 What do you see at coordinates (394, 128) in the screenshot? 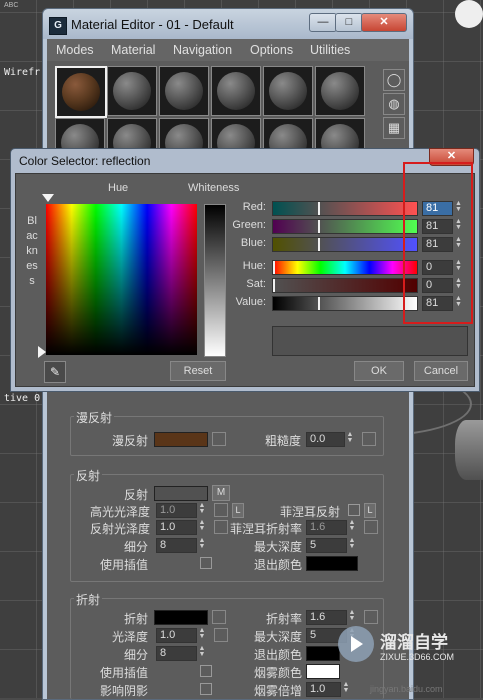
I see `background-checker-icon: ▦` at bounding box center [394, 128].